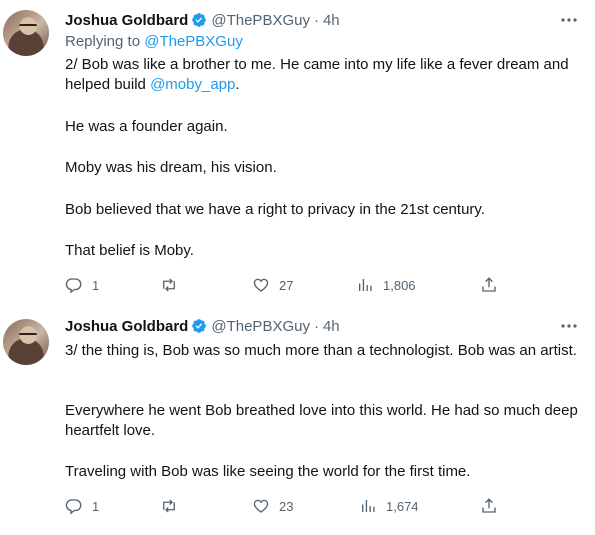  I want to click on paragraph-tail: ., so click(237, 84).